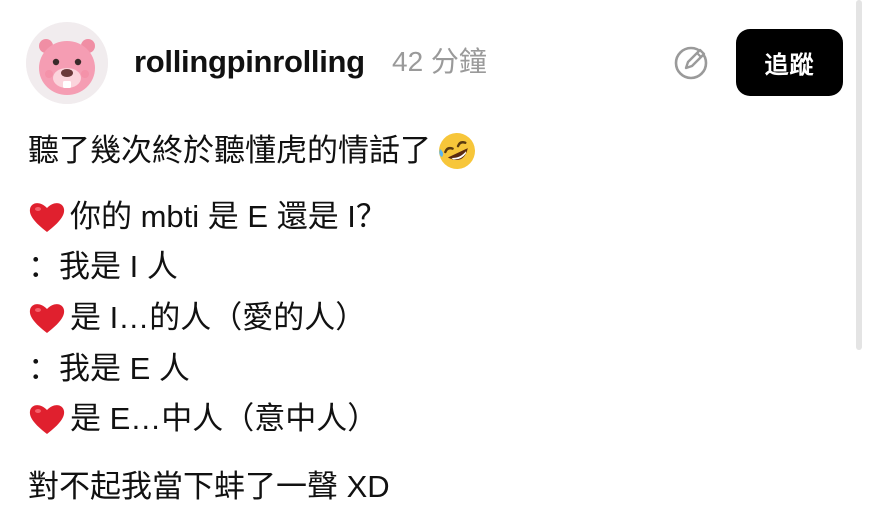 The width and height of the screenshot is (870, 525). What do you see at coordinates (859, 175) in the screenshot?
I see `scrollbar` at bounding box center [859, 175].